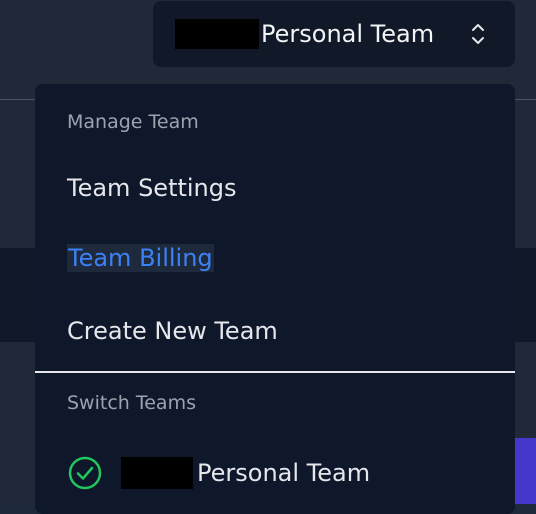  Describe the element at coordinates (140, 258) in the screenshot. I see `team-billing-link: Team Billing` at that location.